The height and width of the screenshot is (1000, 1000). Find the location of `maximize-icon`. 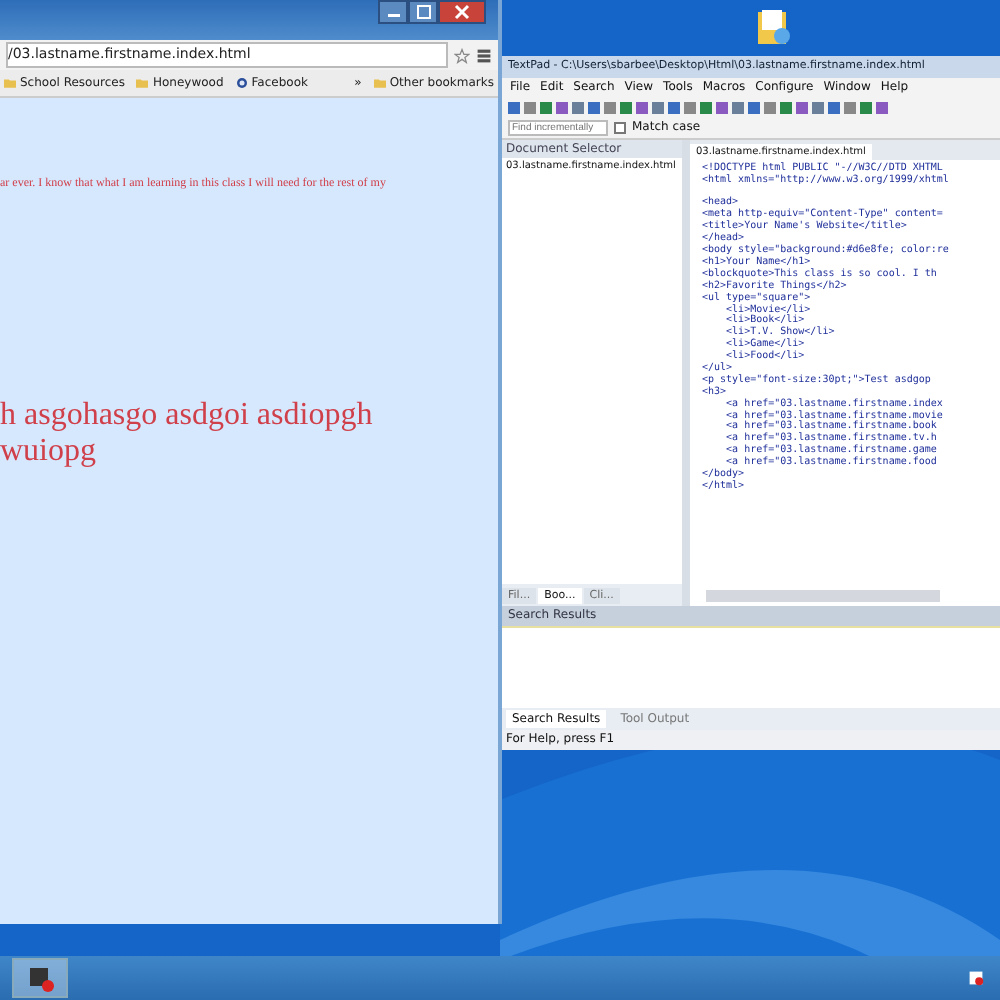

maximize-icon is located at coordinates (423, 12).